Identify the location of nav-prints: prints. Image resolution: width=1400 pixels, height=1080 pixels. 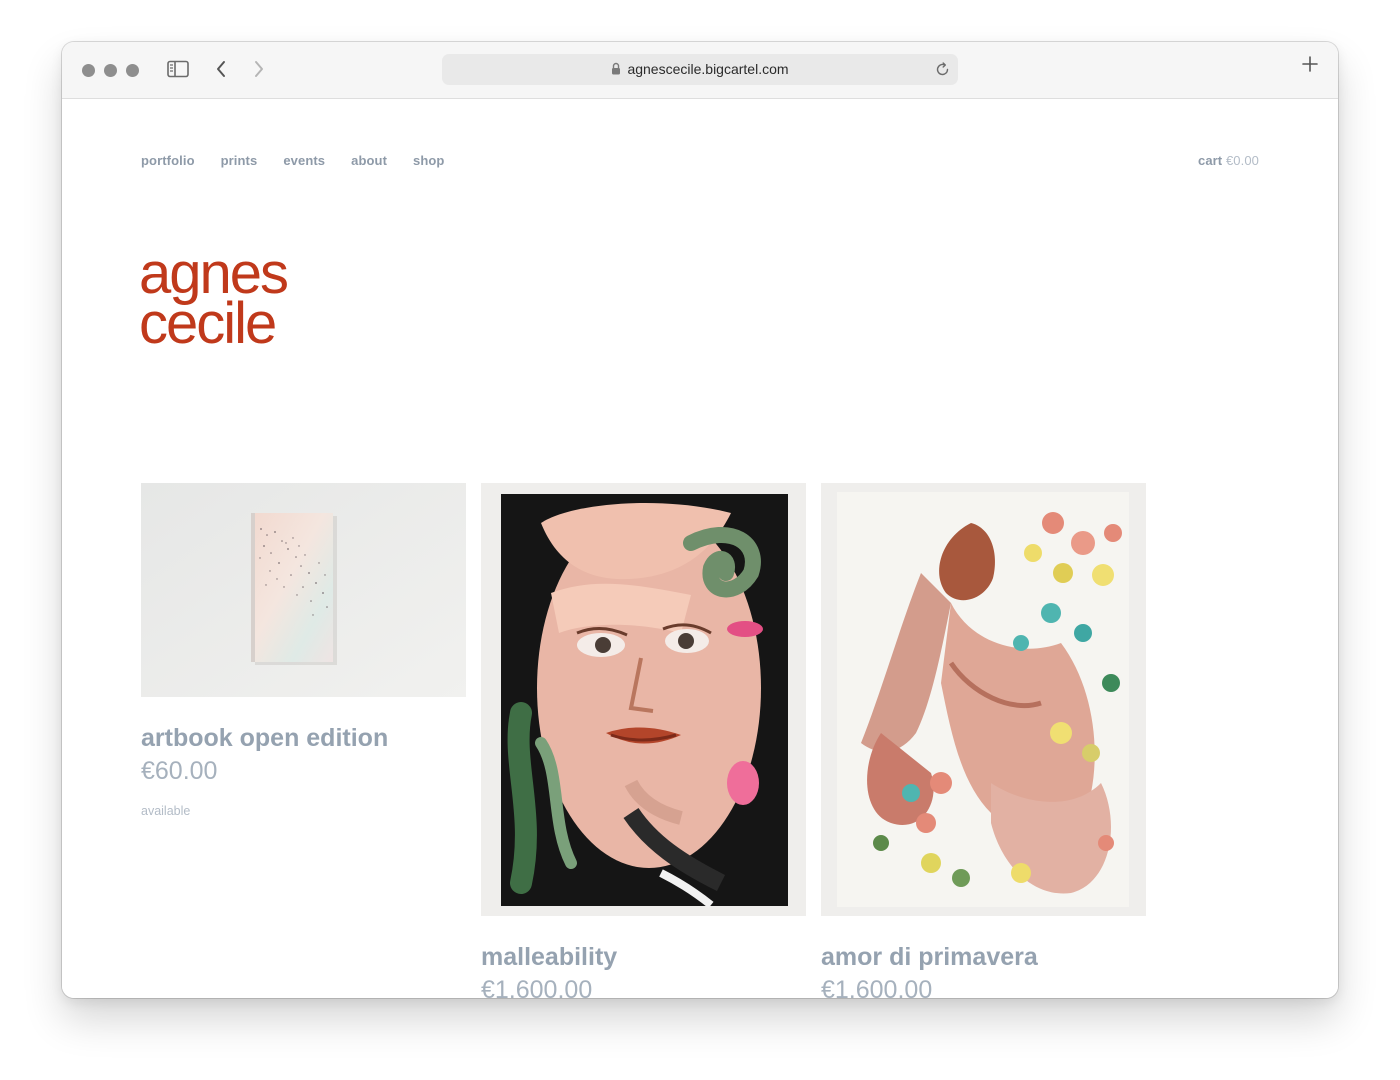
(239, 160).